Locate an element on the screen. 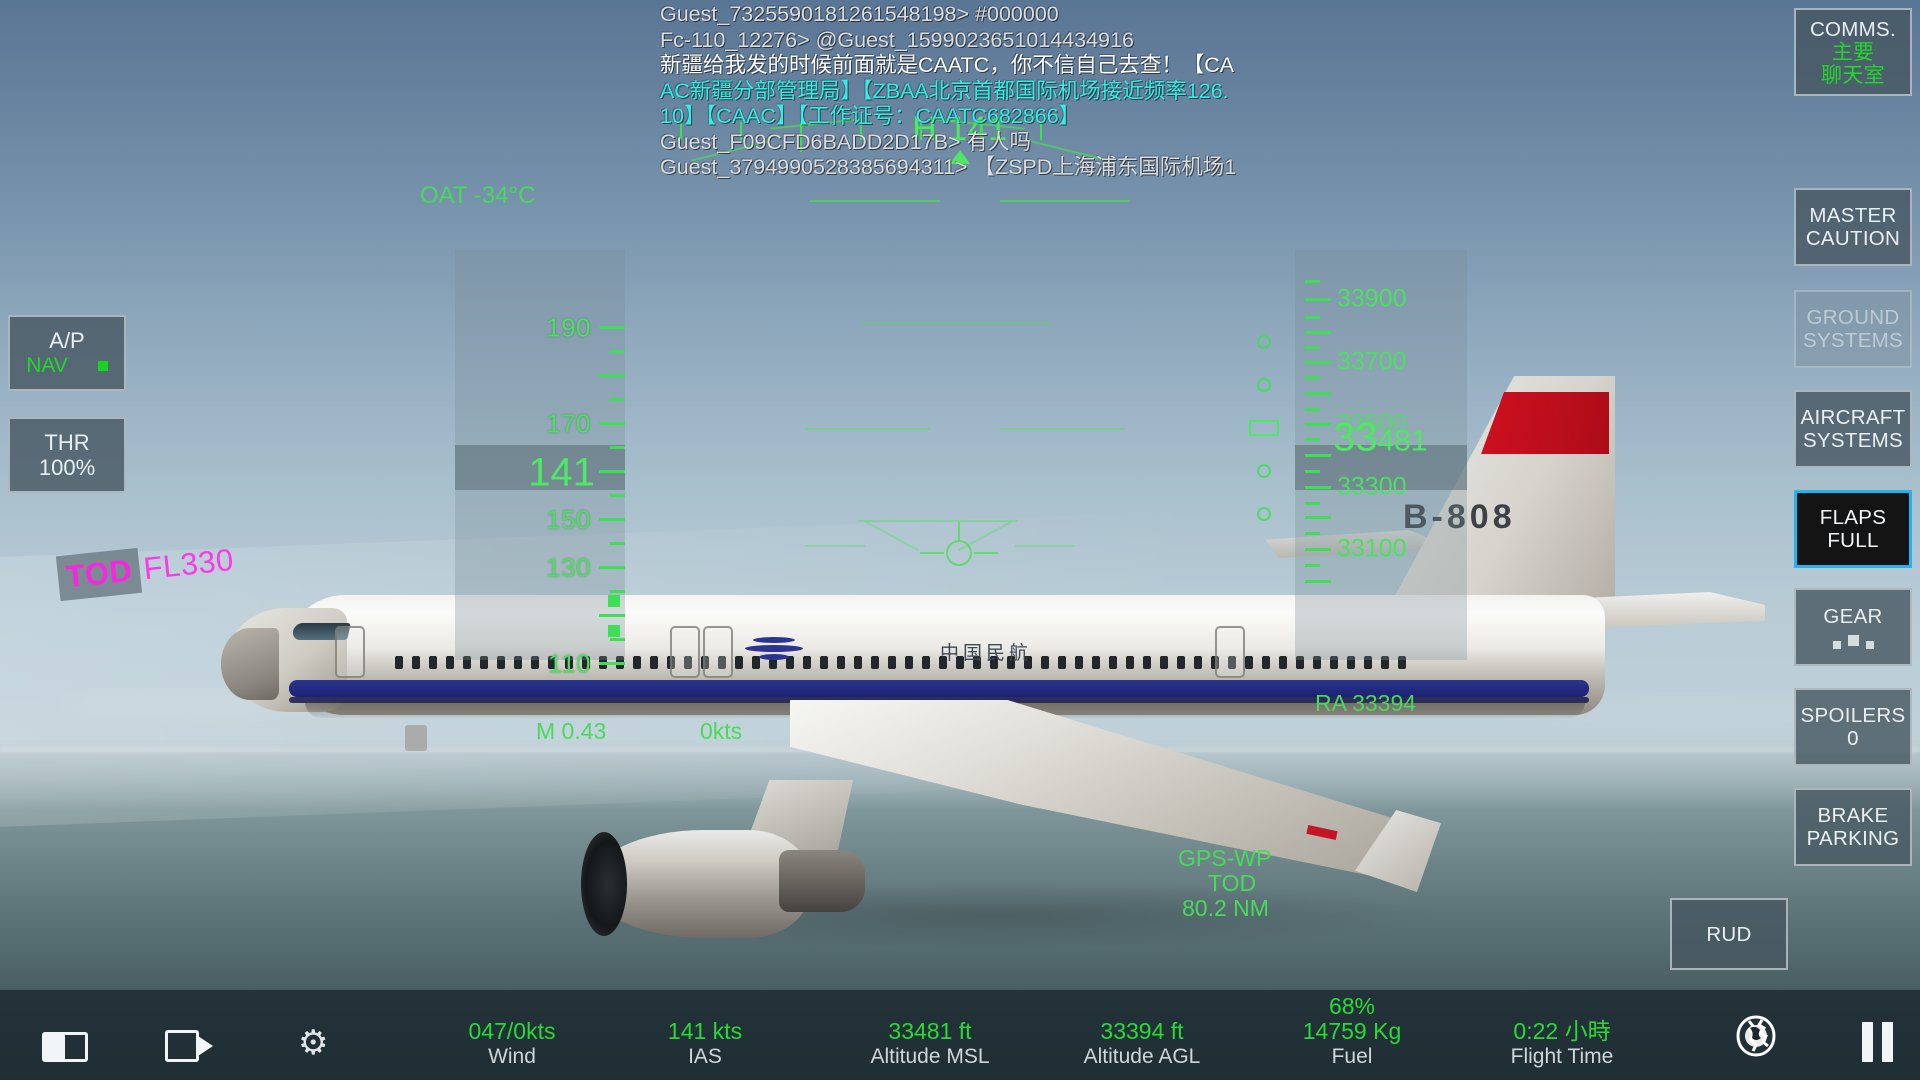 This screenshot has height=1080, width=1920. fuel-percent: 68% is located at coordinates (1352, 1006).